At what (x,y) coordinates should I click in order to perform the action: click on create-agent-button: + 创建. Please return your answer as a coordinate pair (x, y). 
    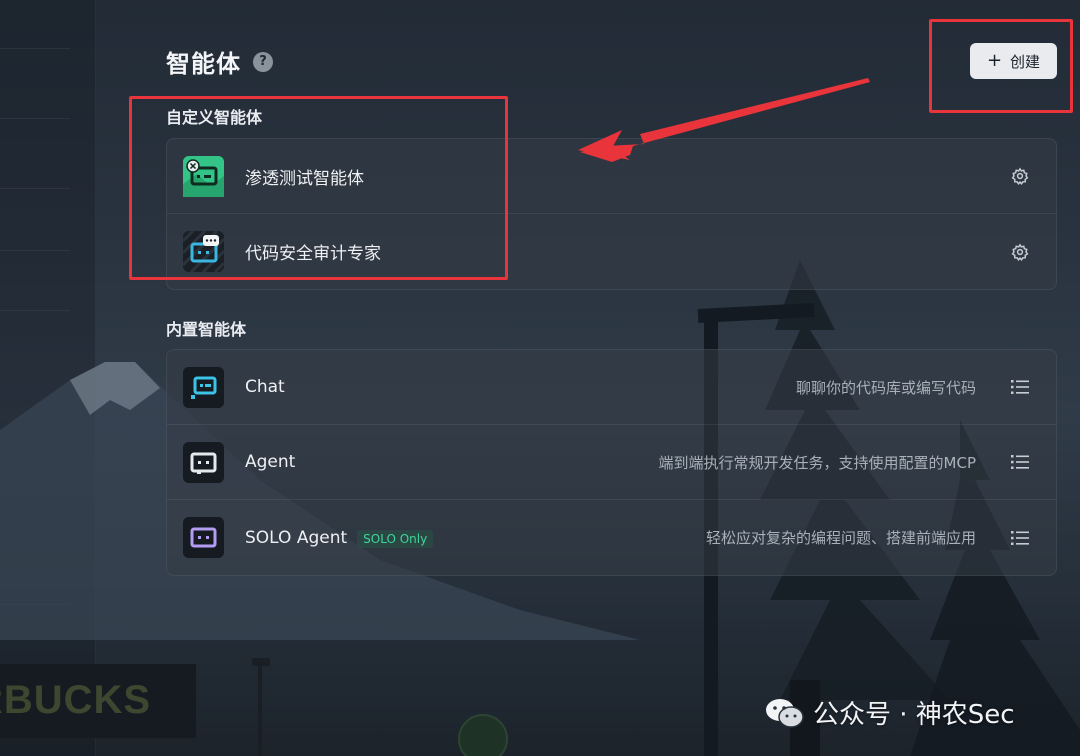
    Looking at the image, I should click on (1013, 61).